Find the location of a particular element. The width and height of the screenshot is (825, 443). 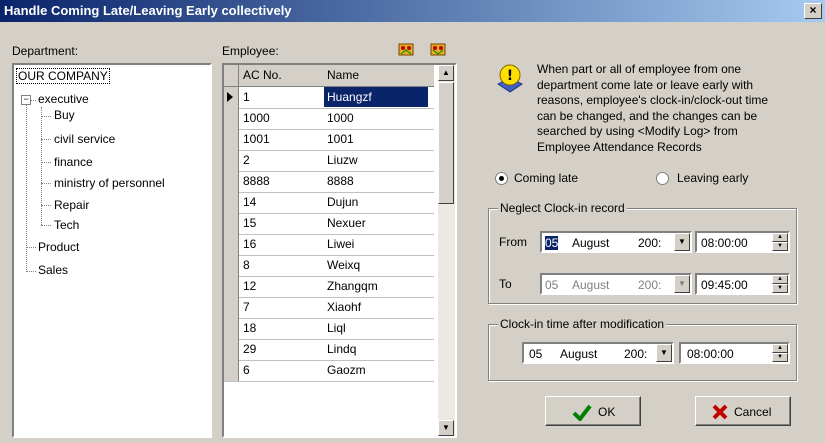

cell-name: 1001 is located at coordinates (340, 139).